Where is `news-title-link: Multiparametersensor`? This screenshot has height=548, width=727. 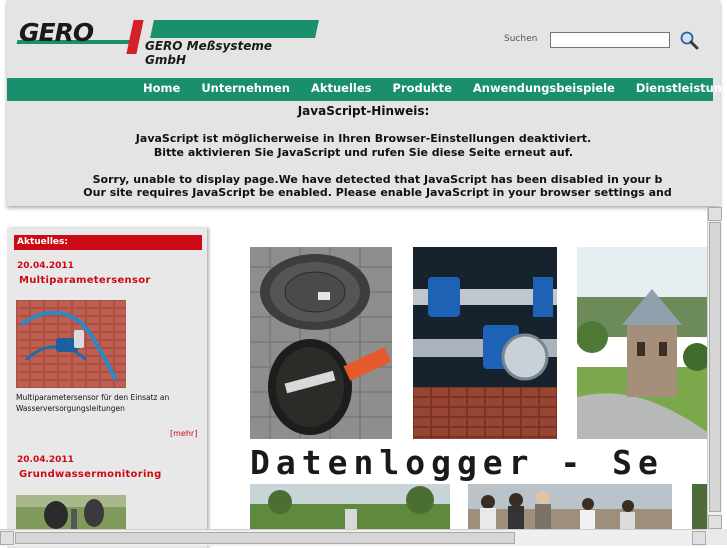
news-title-link: Multiparametersensor is located at coordinates (85, 280).